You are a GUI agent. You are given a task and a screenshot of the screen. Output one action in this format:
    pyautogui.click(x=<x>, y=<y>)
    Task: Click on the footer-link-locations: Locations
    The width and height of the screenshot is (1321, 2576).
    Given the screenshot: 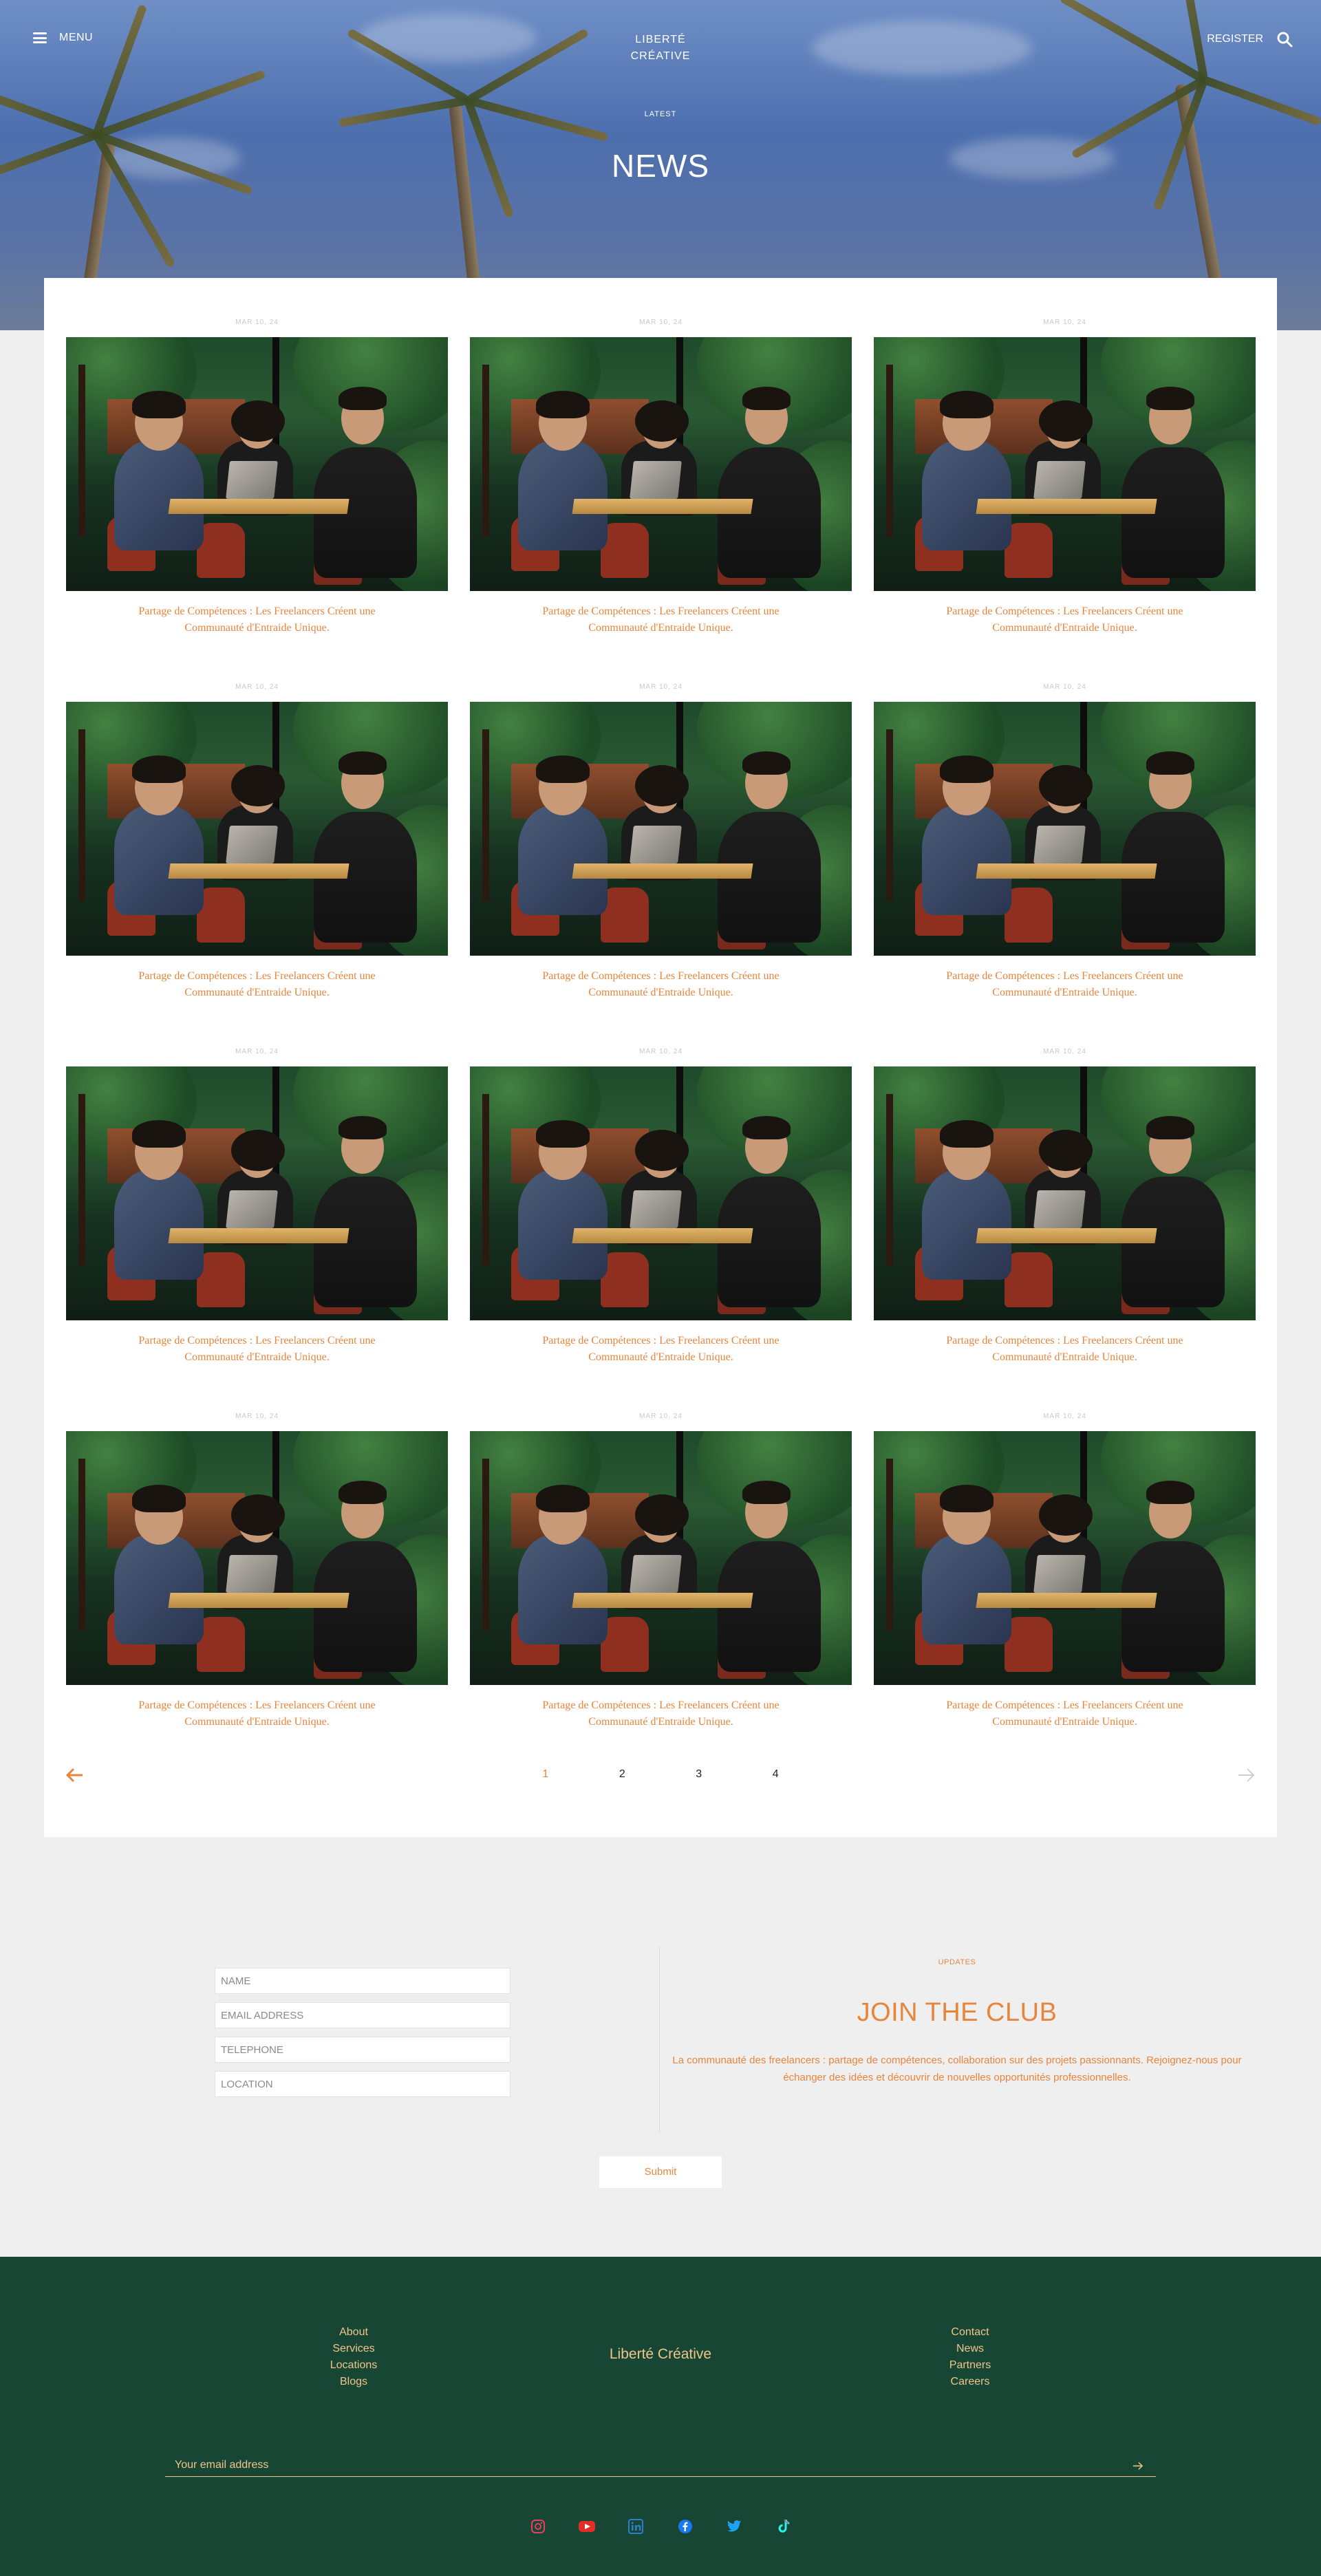 What is the action you would take?
    pyautogui.click(x=354, y=2365)
    